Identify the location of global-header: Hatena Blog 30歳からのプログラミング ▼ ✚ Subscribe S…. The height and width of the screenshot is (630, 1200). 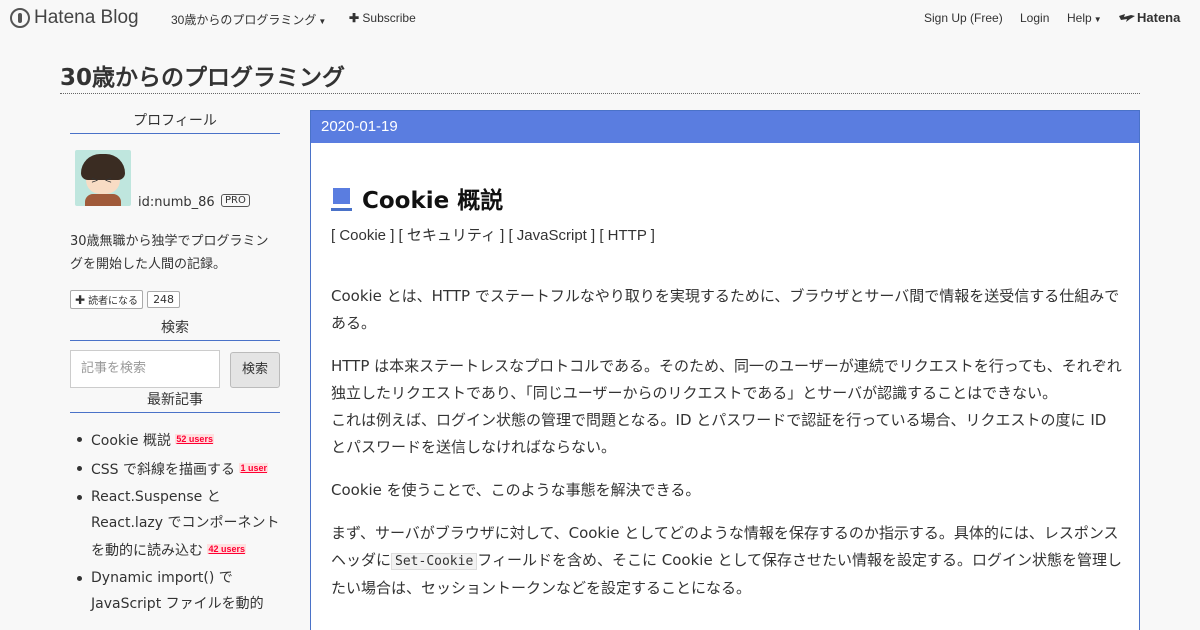
(600, 18).